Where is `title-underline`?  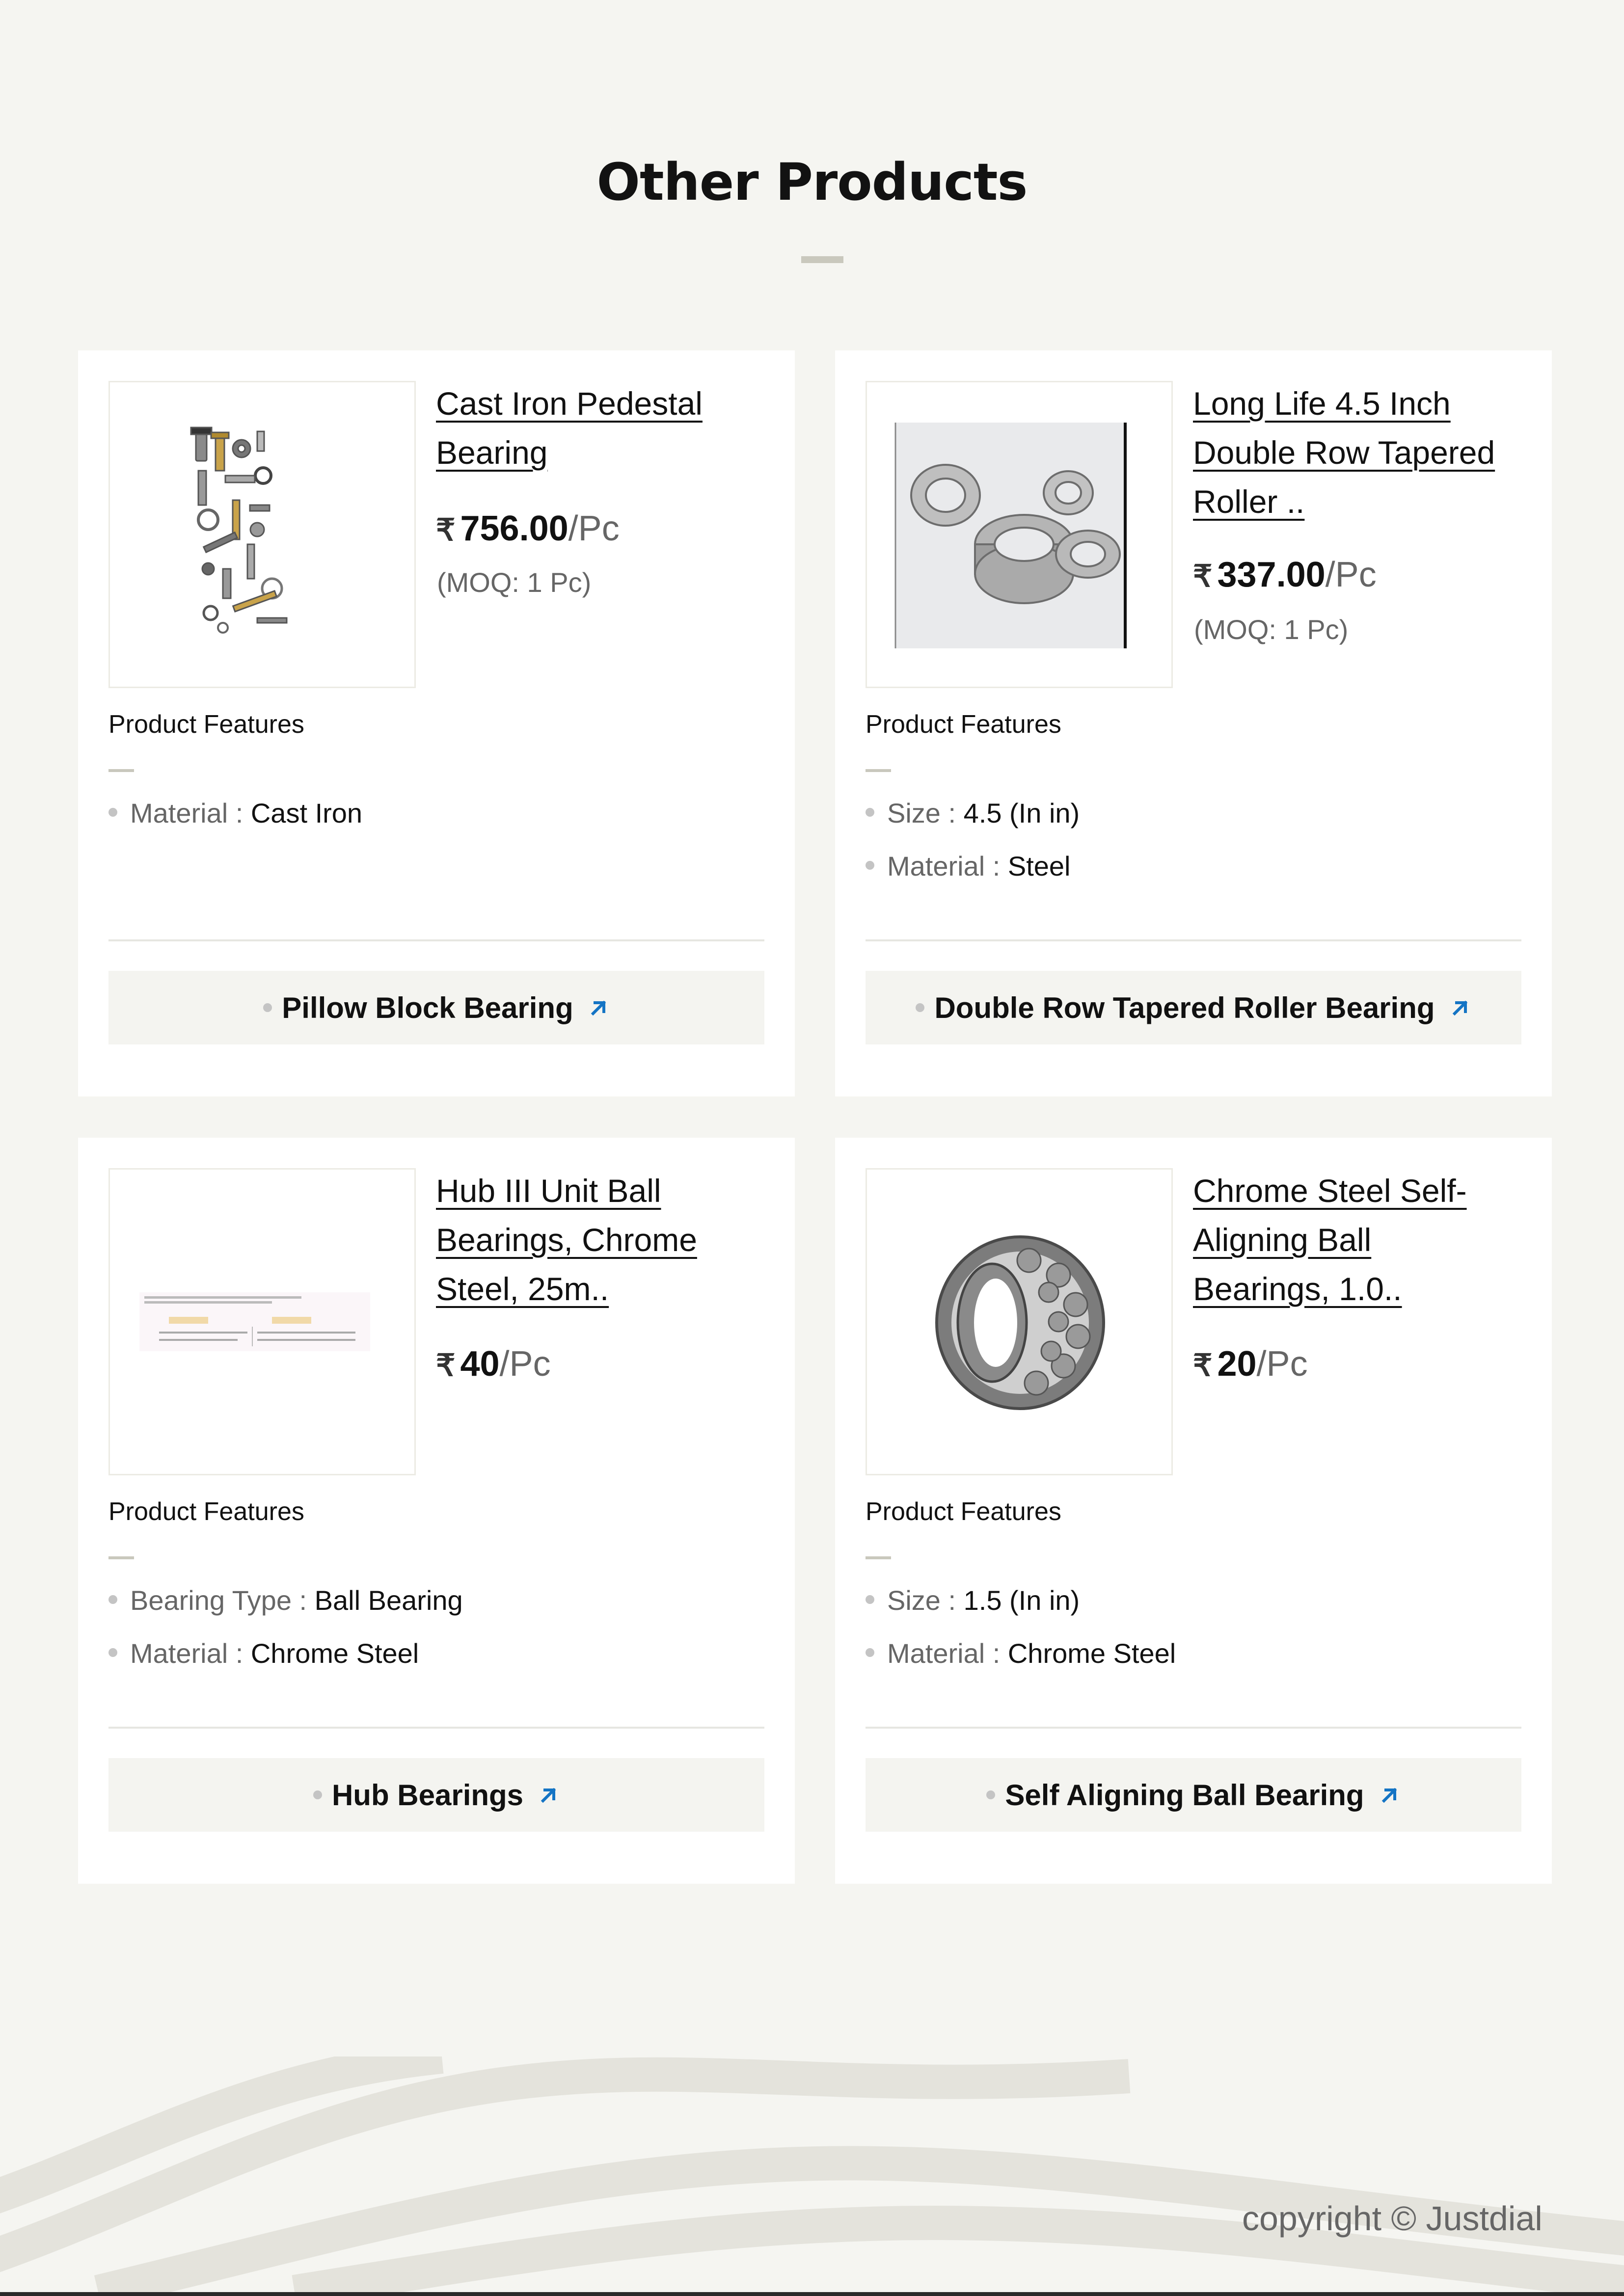 title-underline is located at coordinates (822, 259).